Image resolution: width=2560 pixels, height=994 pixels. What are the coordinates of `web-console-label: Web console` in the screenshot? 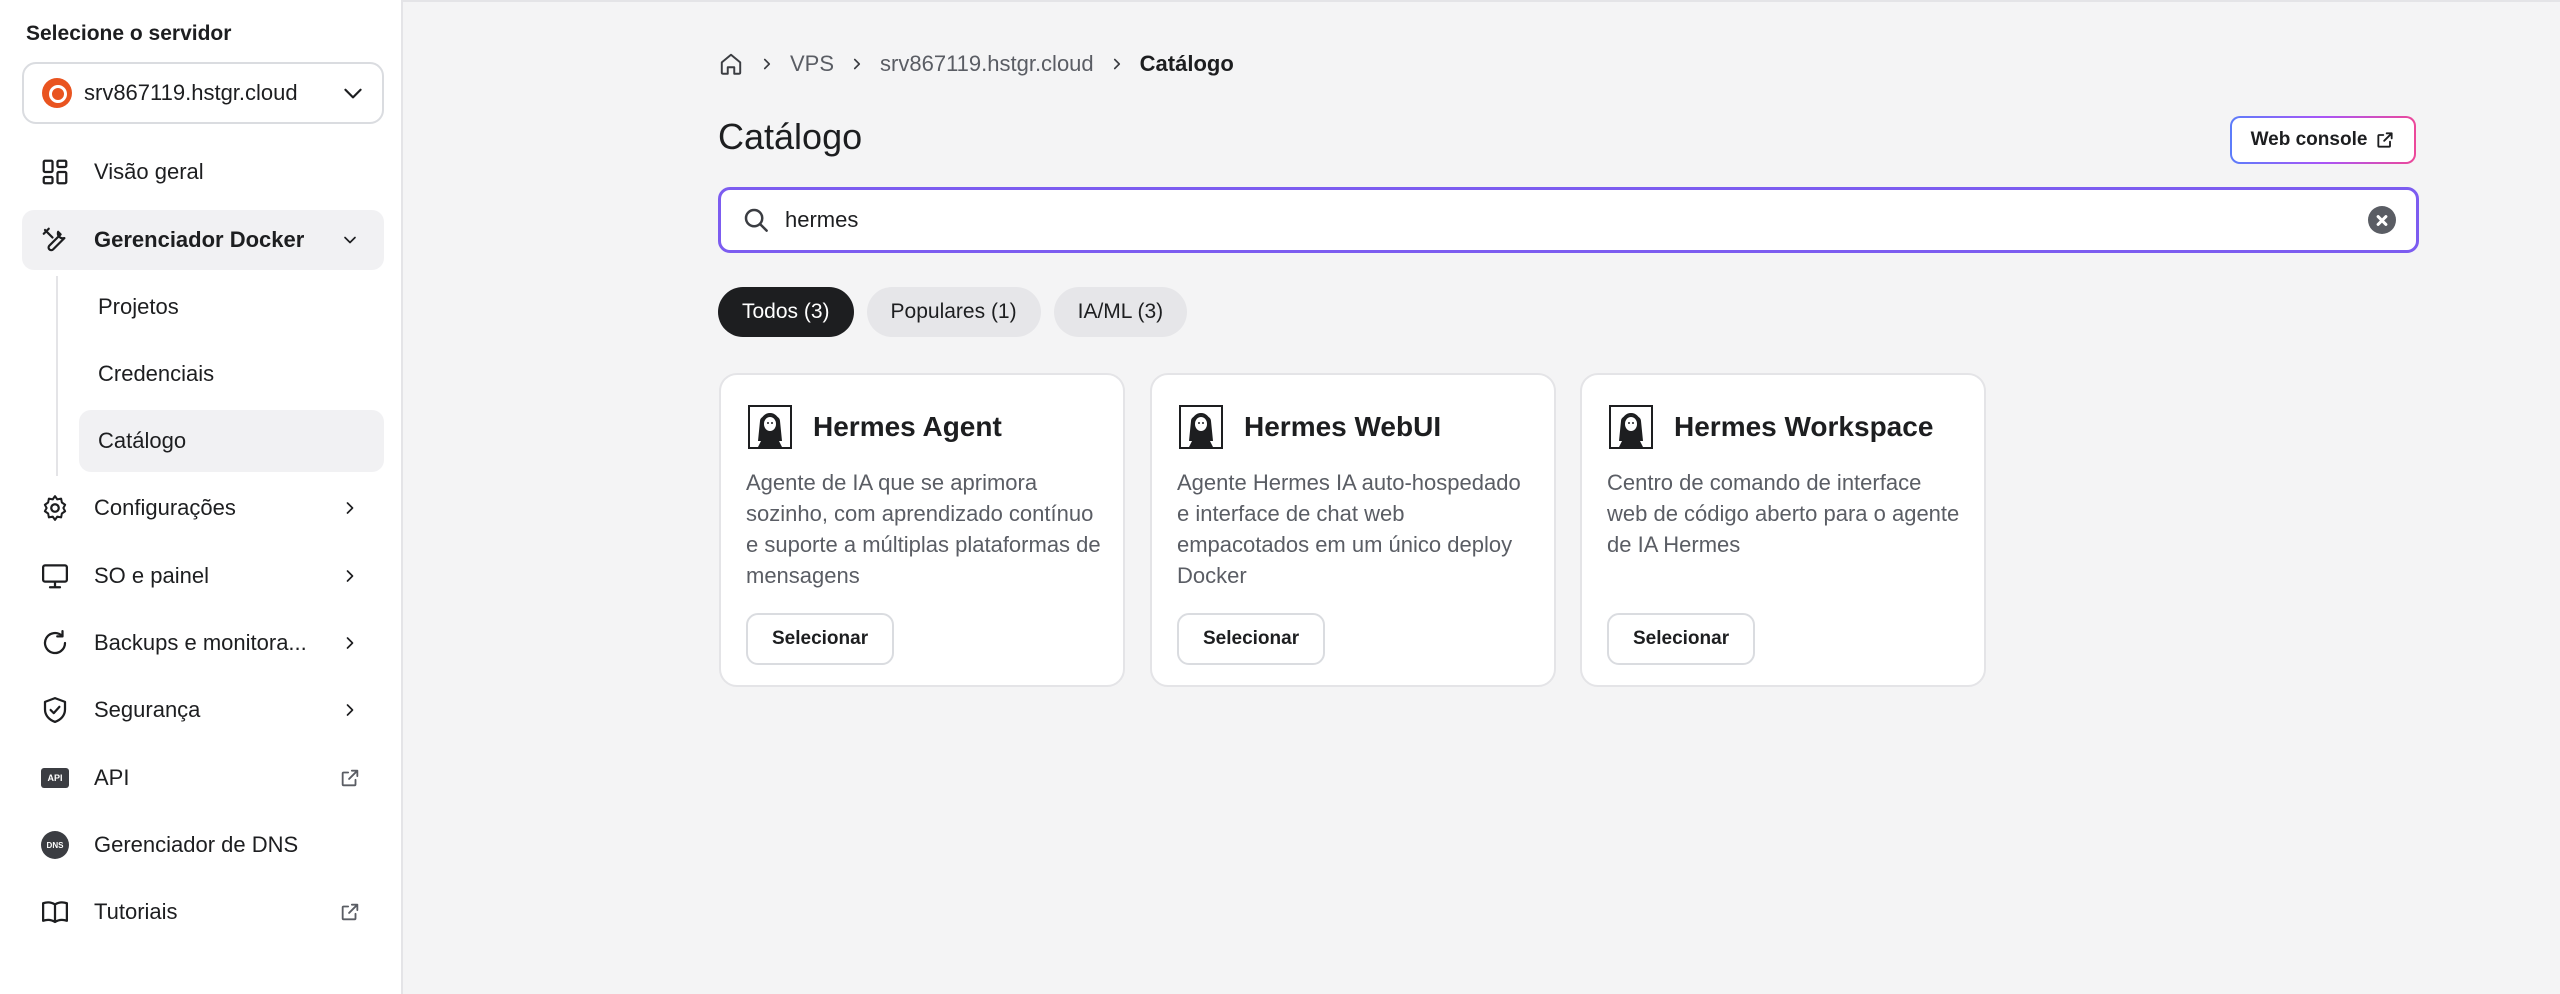 It's located at (2309, 139).